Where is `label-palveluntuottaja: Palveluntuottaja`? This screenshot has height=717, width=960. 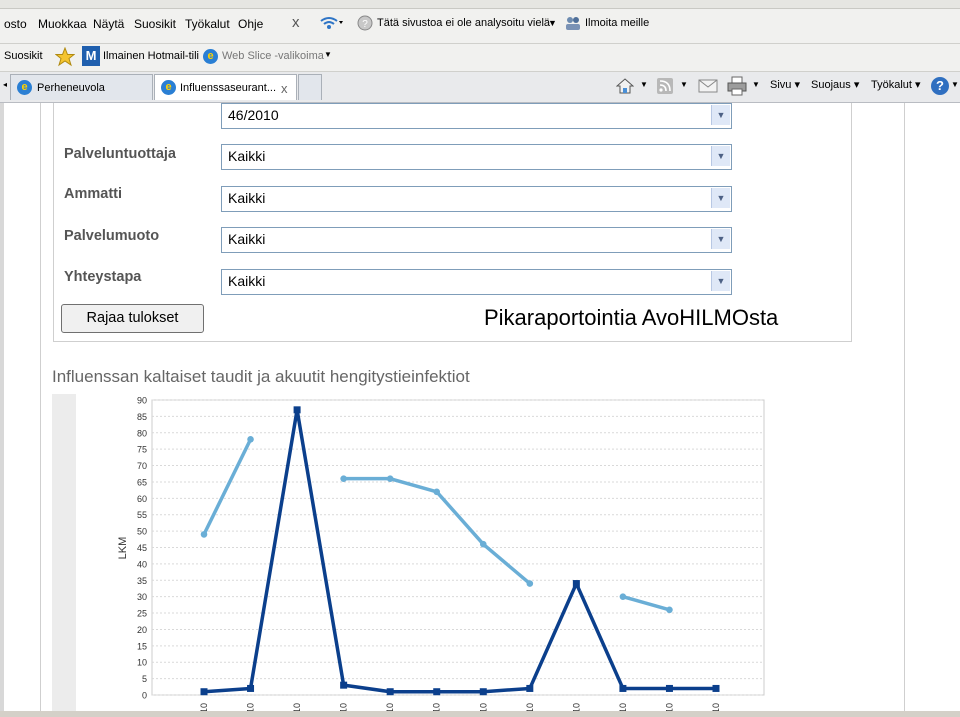 label-palveluntuottaja: Palveluntuottaja is located at coordinates (120, 154).